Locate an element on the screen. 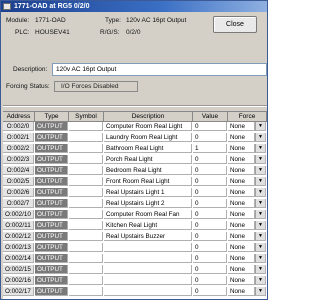 This screenshot has height=300, width=320. description-cell: Front Room Real Light is located at coordinates (148, 181).